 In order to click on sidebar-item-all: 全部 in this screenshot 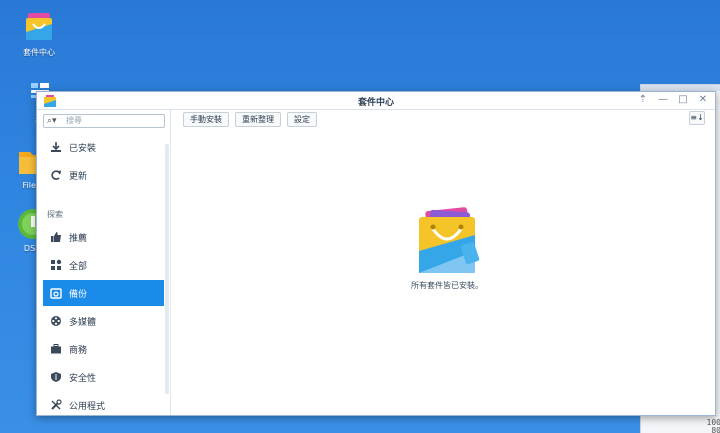, I will do `click(103, 265)`.